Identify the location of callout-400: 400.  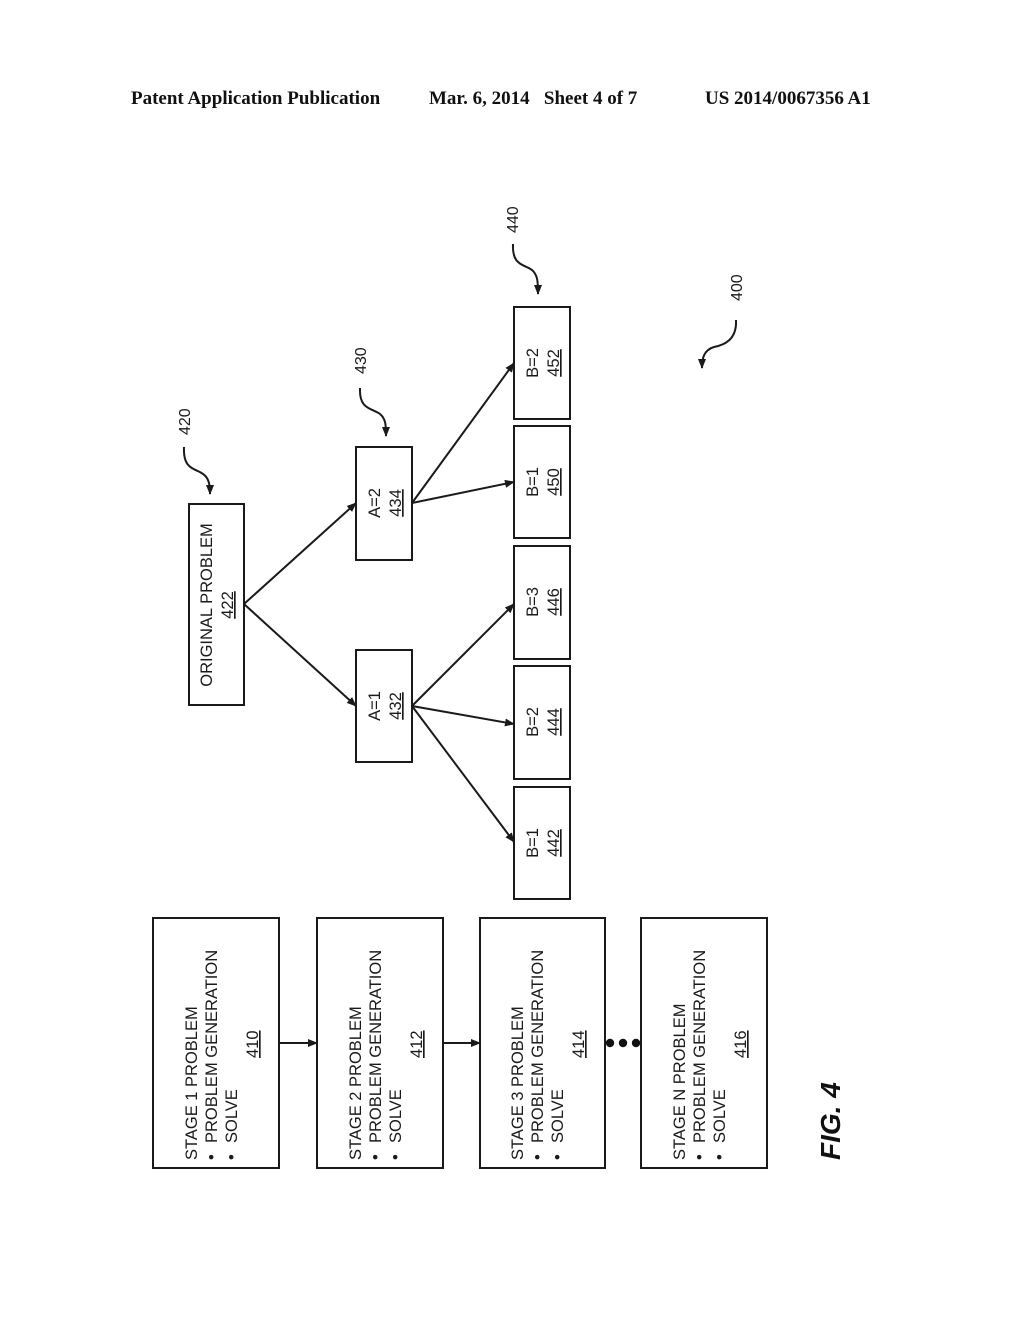
(722, 321).